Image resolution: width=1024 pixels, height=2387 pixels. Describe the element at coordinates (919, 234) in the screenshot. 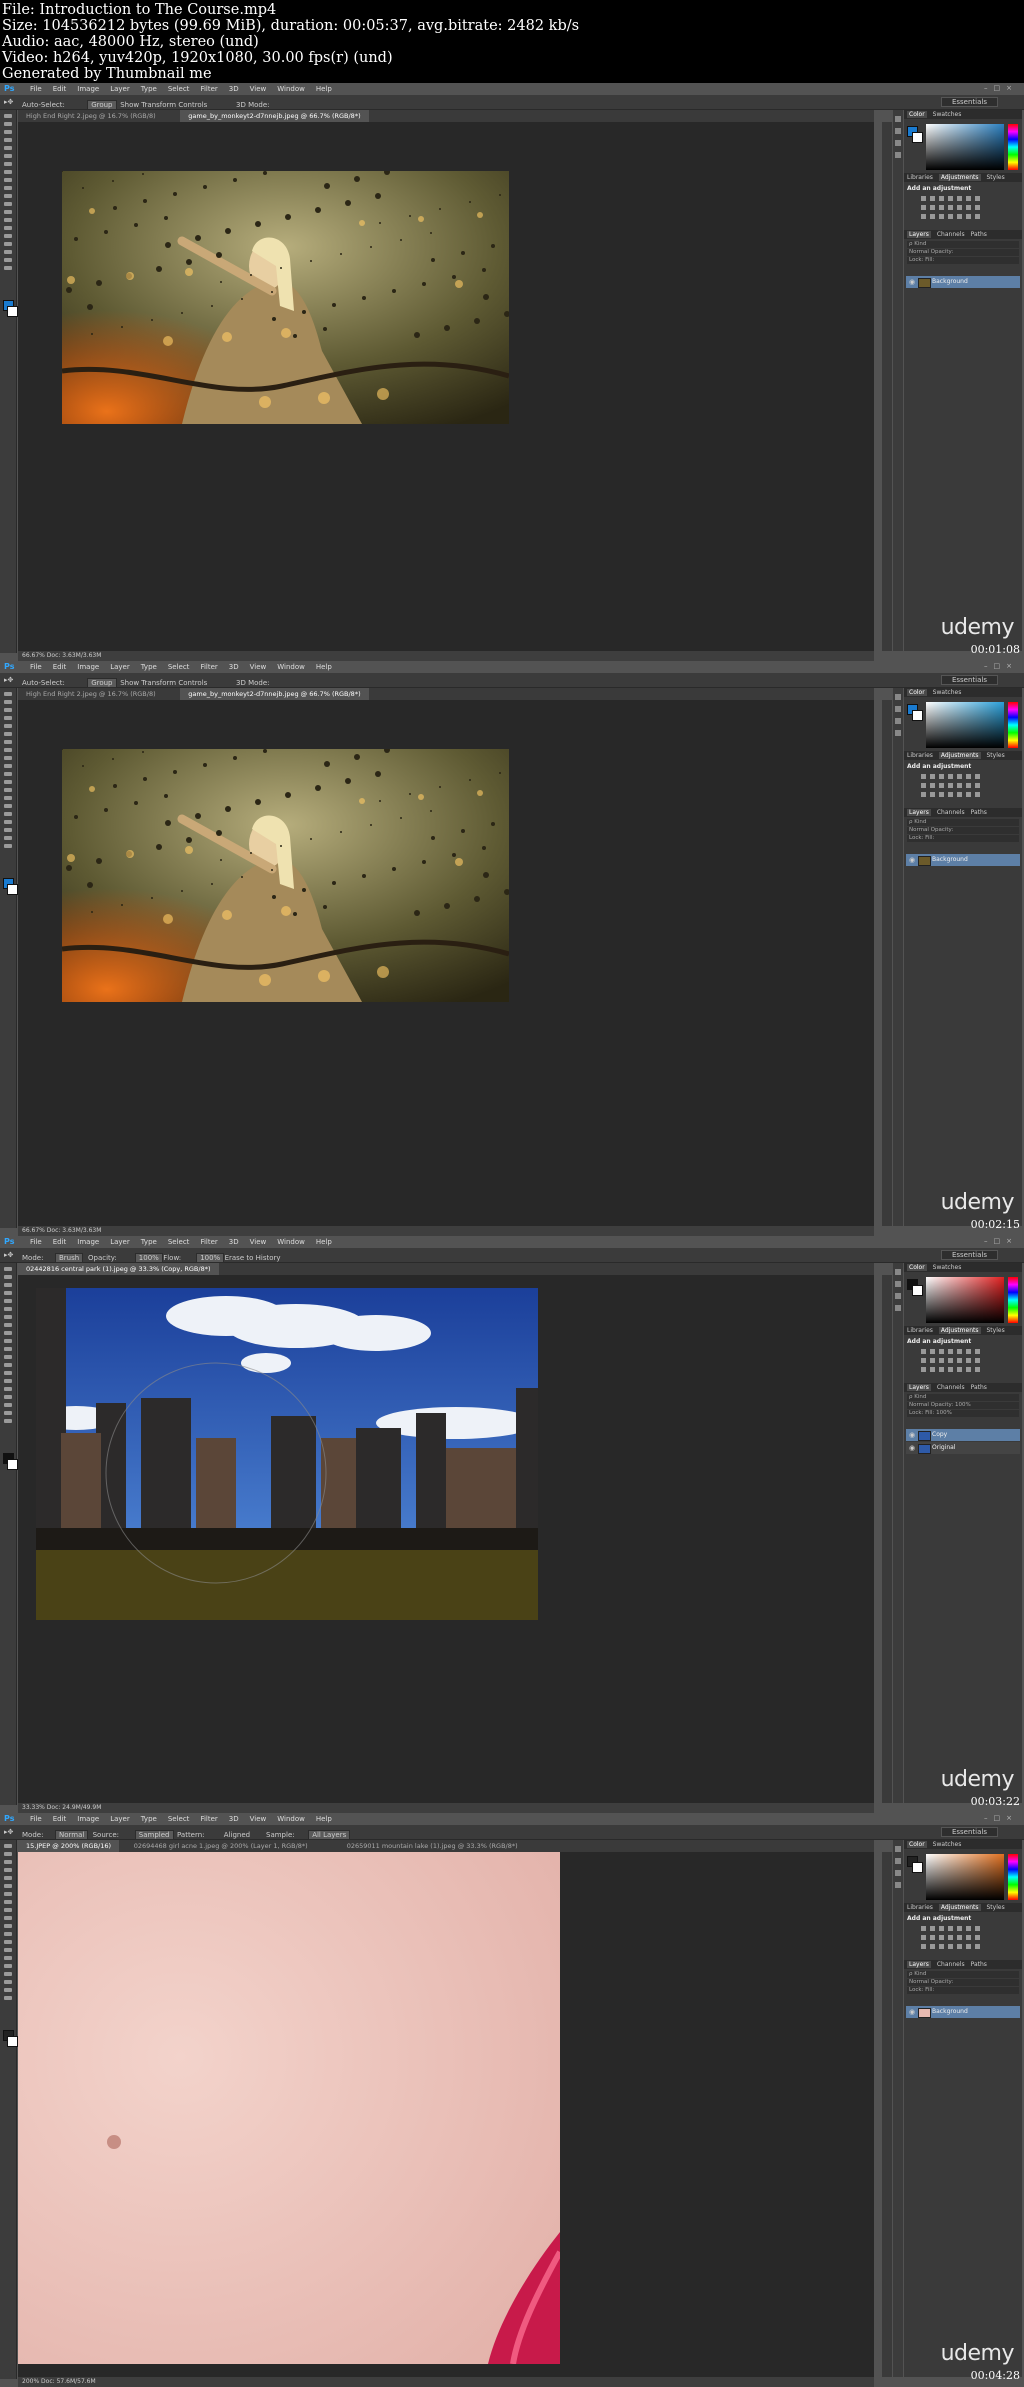

I see `panel-tab: Layers` at that location.